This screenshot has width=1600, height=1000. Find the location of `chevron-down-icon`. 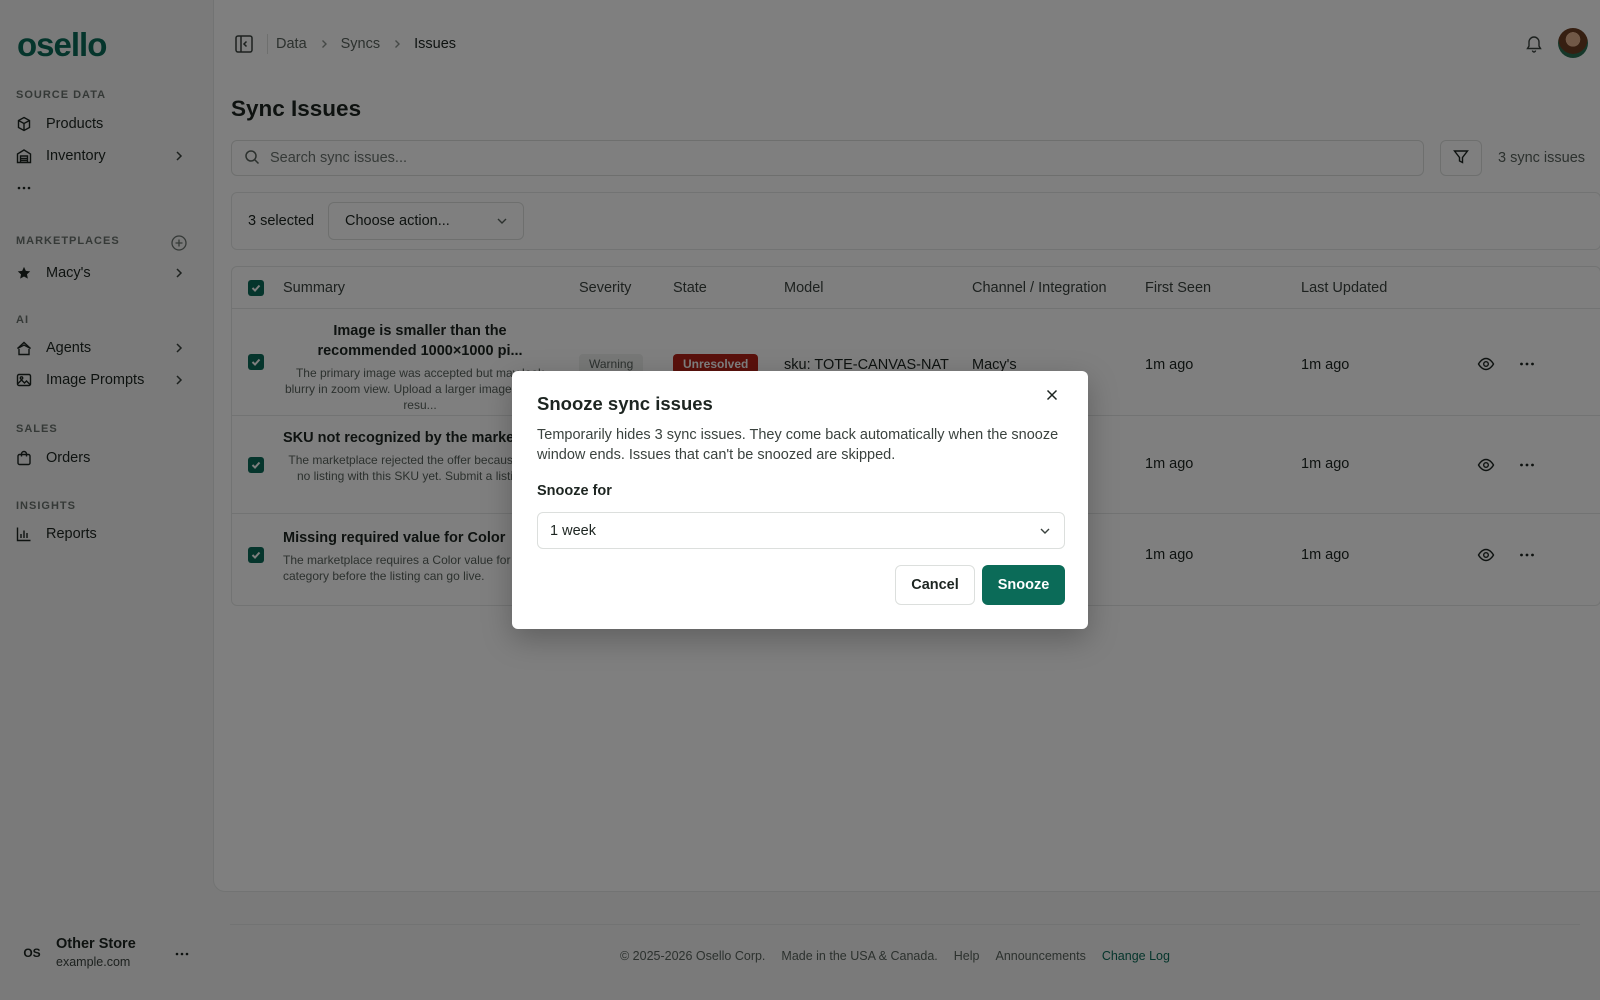

chevron-down-icon is located at coordinates (1045, 533).